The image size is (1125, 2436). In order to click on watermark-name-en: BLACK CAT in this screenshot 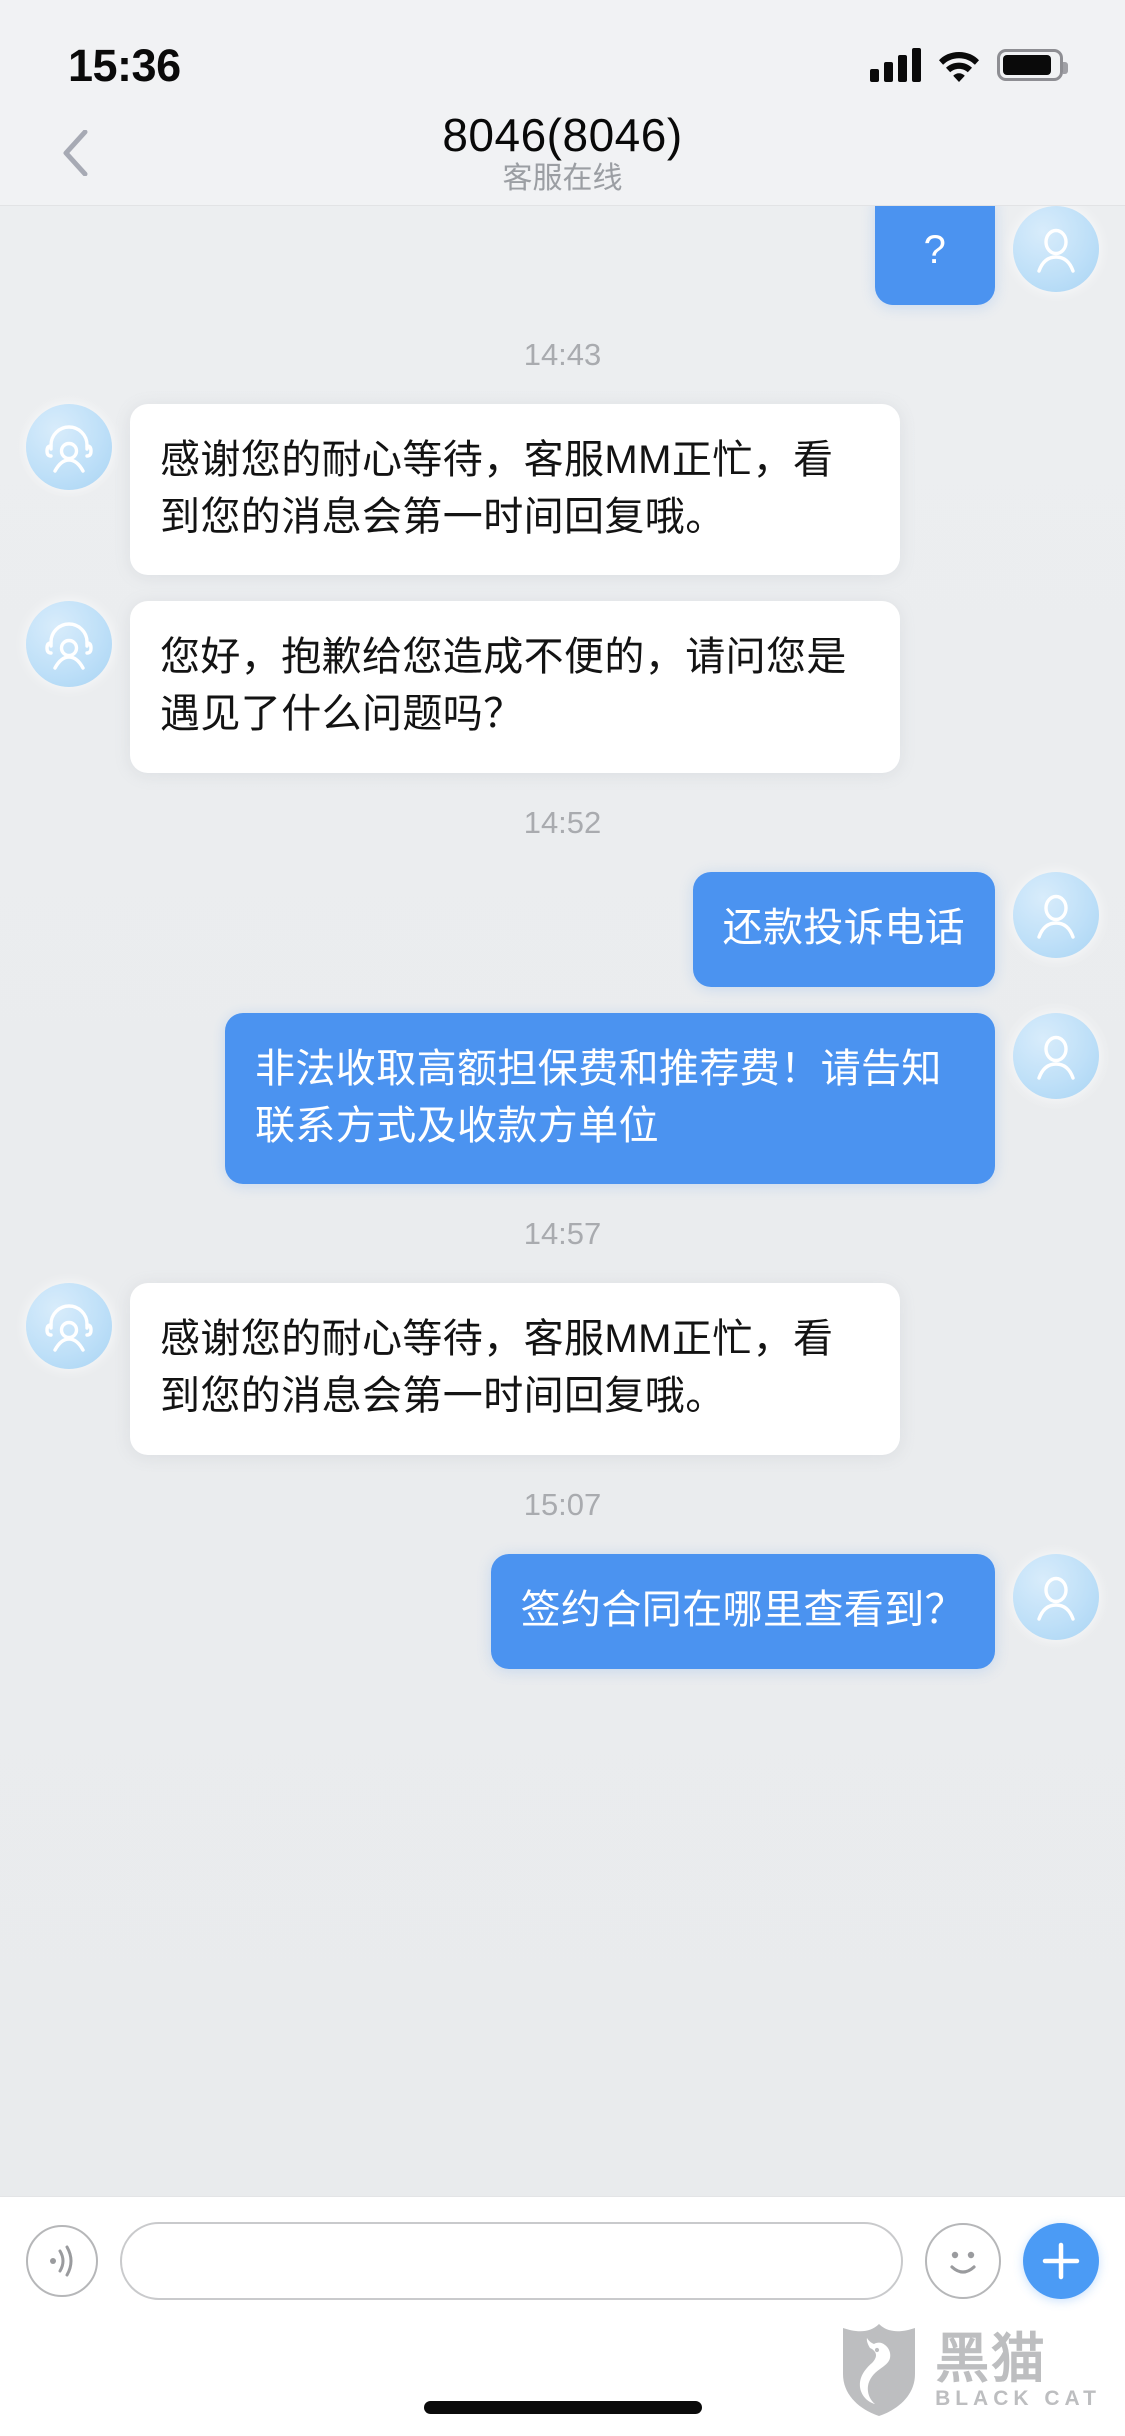, I will do `click(1018, 2398)`.